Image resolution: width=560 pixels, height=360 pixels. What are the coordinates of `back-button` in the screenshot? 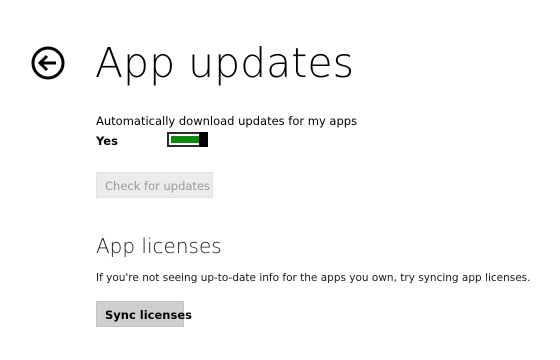 It's located at (48, 63).